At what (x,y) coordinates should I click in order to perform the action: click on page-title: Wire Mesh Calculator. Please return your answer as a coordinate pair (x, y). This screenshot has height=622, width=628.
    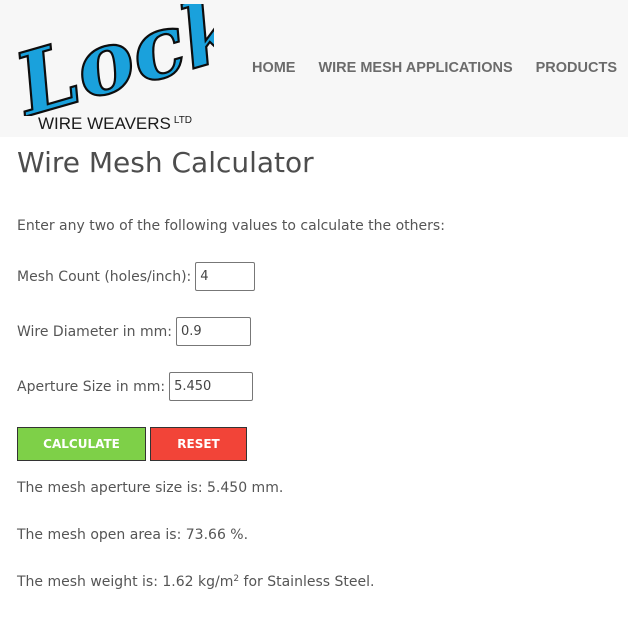
    Looking at the image, I should click on (165, 162).